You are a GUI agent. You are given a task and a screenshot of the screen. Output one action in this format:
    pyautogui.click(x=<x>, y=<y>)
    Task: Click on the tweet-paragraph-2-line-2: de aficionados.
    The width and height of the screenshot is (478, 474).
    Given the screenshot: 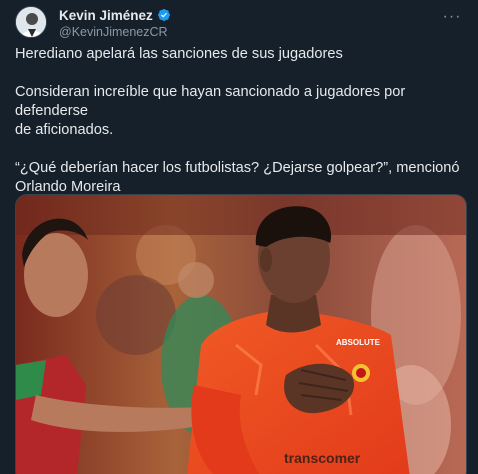 What is the action you would take?
    pyautogui.click(x=64, y=130)
    